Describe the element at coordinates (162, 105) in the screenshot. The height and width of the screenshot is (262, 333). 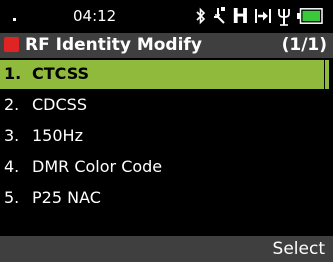
I see `menu-item-cdcss: 2. CDCSS` at that location.